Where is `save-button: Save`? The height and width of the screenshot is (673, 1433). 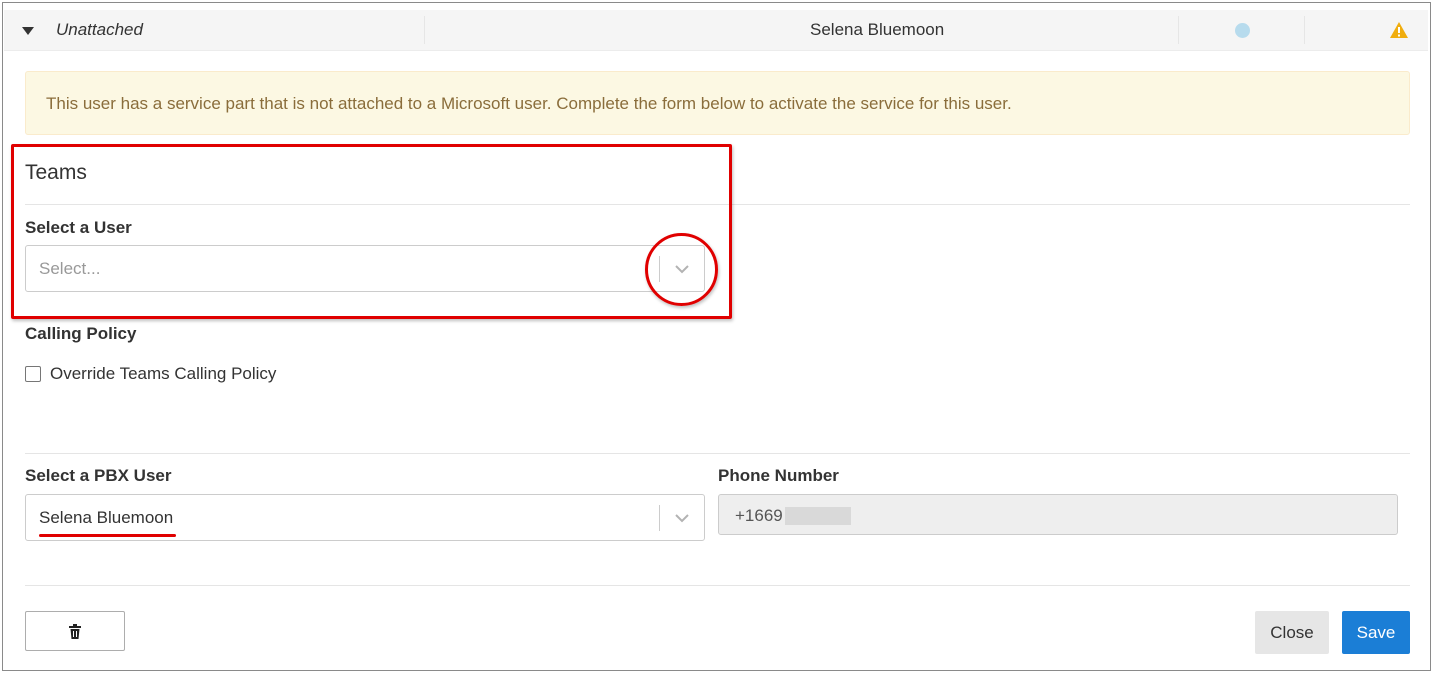 save-button: Save is located at coordinates (1376, 632).